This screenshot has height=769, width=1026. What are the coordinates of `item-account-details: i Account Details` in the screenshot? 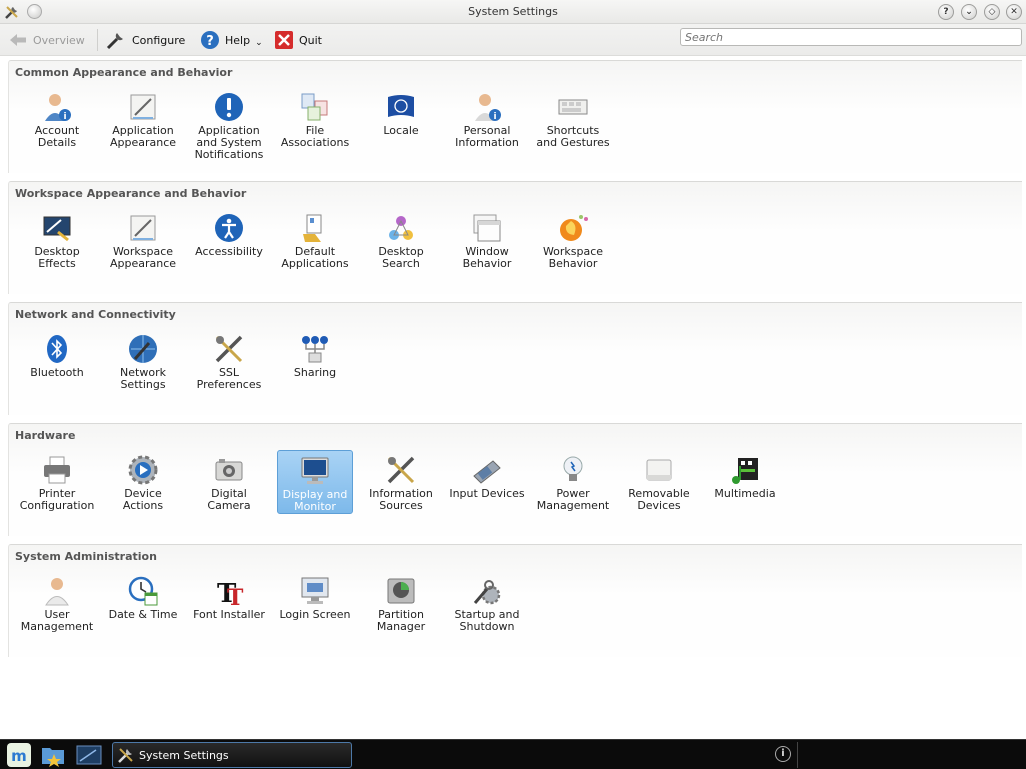 It's located at (57, 119).